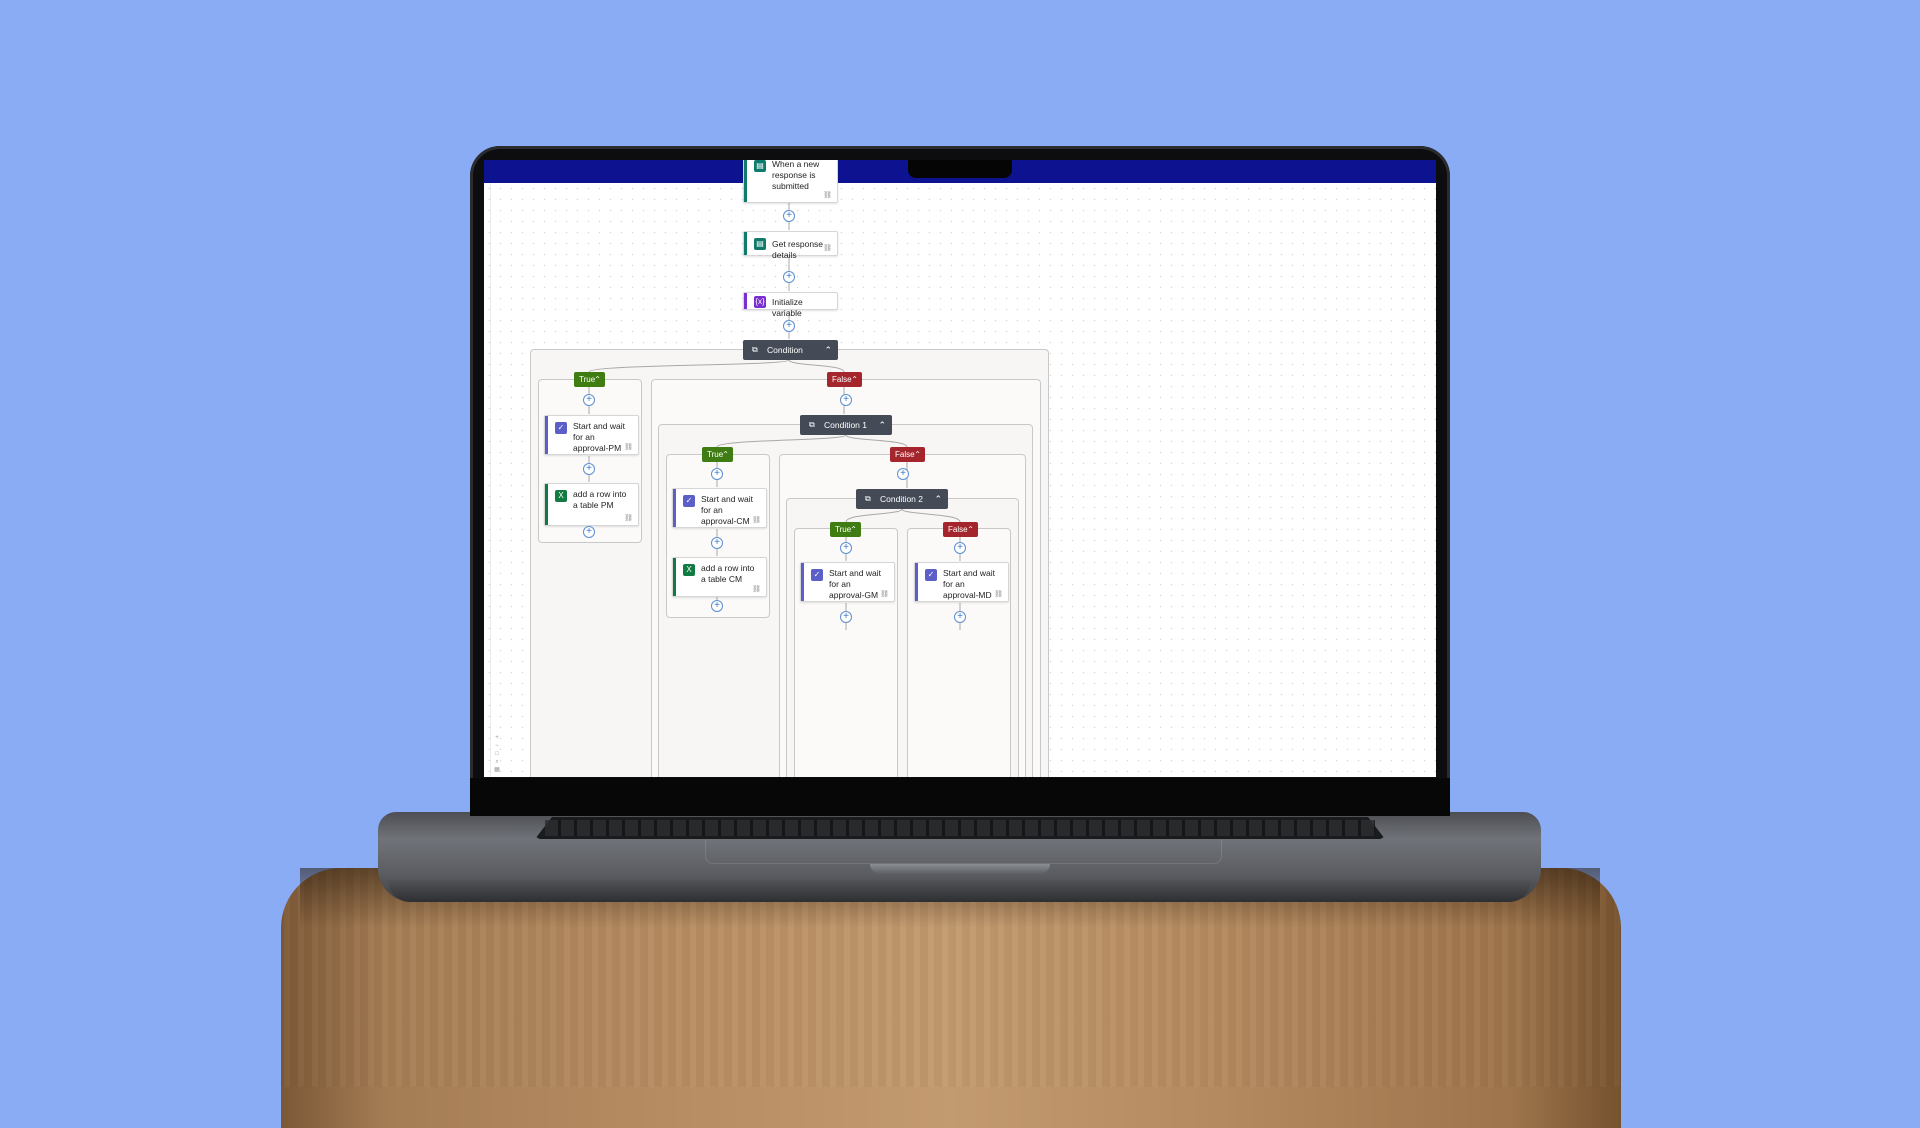 Image resolution: width=1920 pixels, height=1128 pixels. I want to click on trackpad, so click(963, 852).